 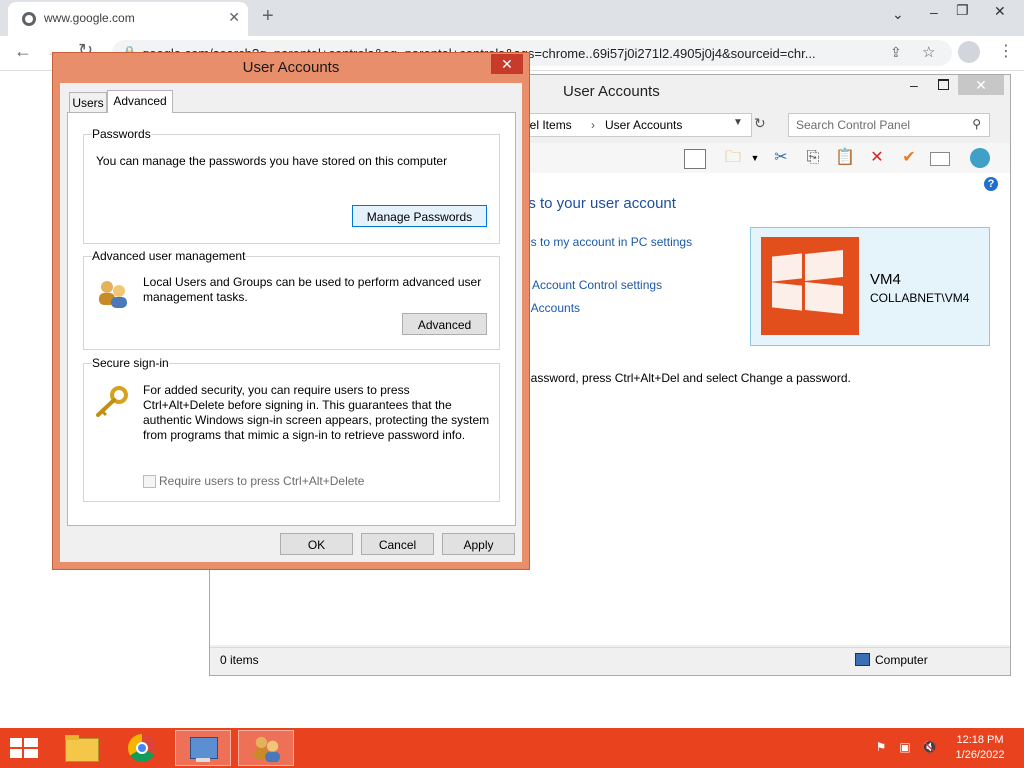 What do you see at coordinates (862, 659) in the screenshot?
I see `computer-icon` at bounding box center [862, 659].